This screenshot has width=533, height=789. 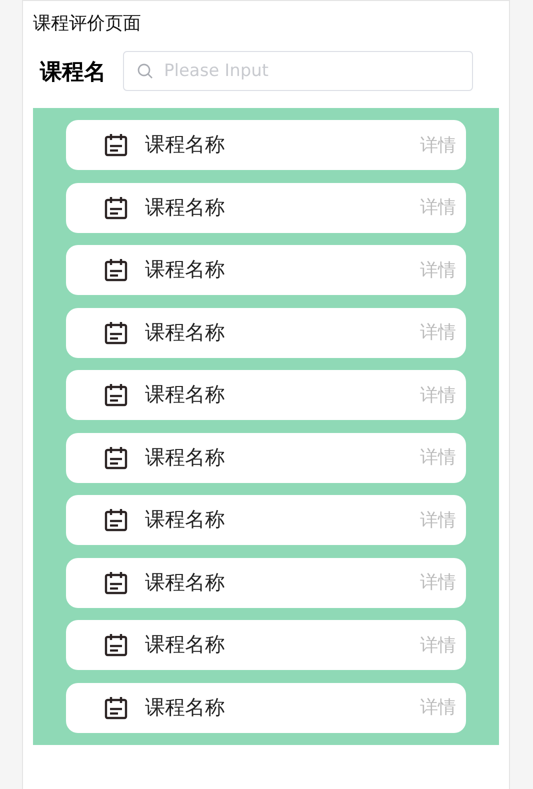 I want to click on search-label: 课程名, so click(x=73, y=72).